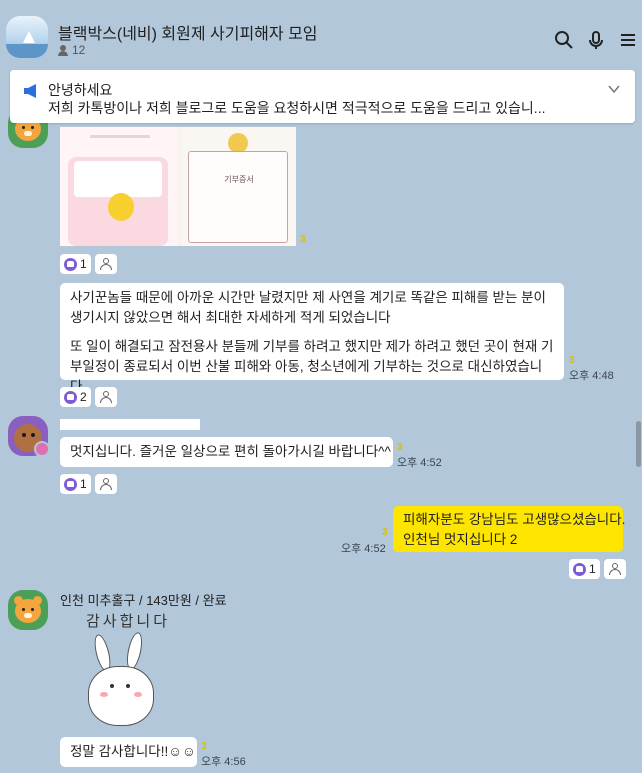  I want to click on like-reaction: 2, so click(75, 397).